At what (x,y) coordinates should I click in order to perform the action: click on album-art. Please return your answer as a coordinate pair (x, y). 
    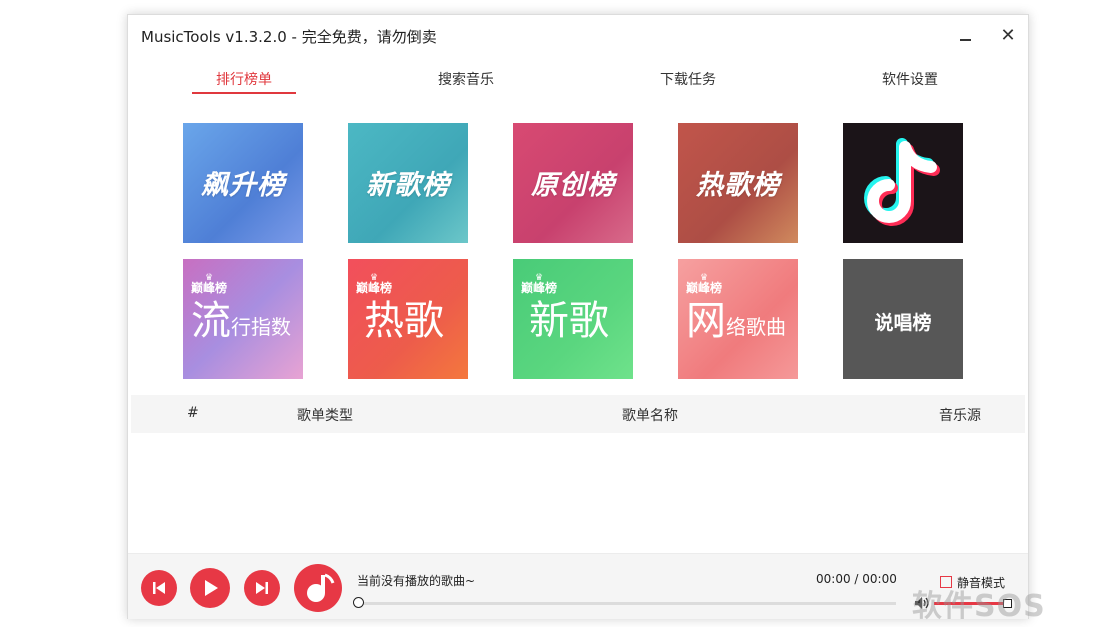
    Looking at the image, I should click on (318, 588).